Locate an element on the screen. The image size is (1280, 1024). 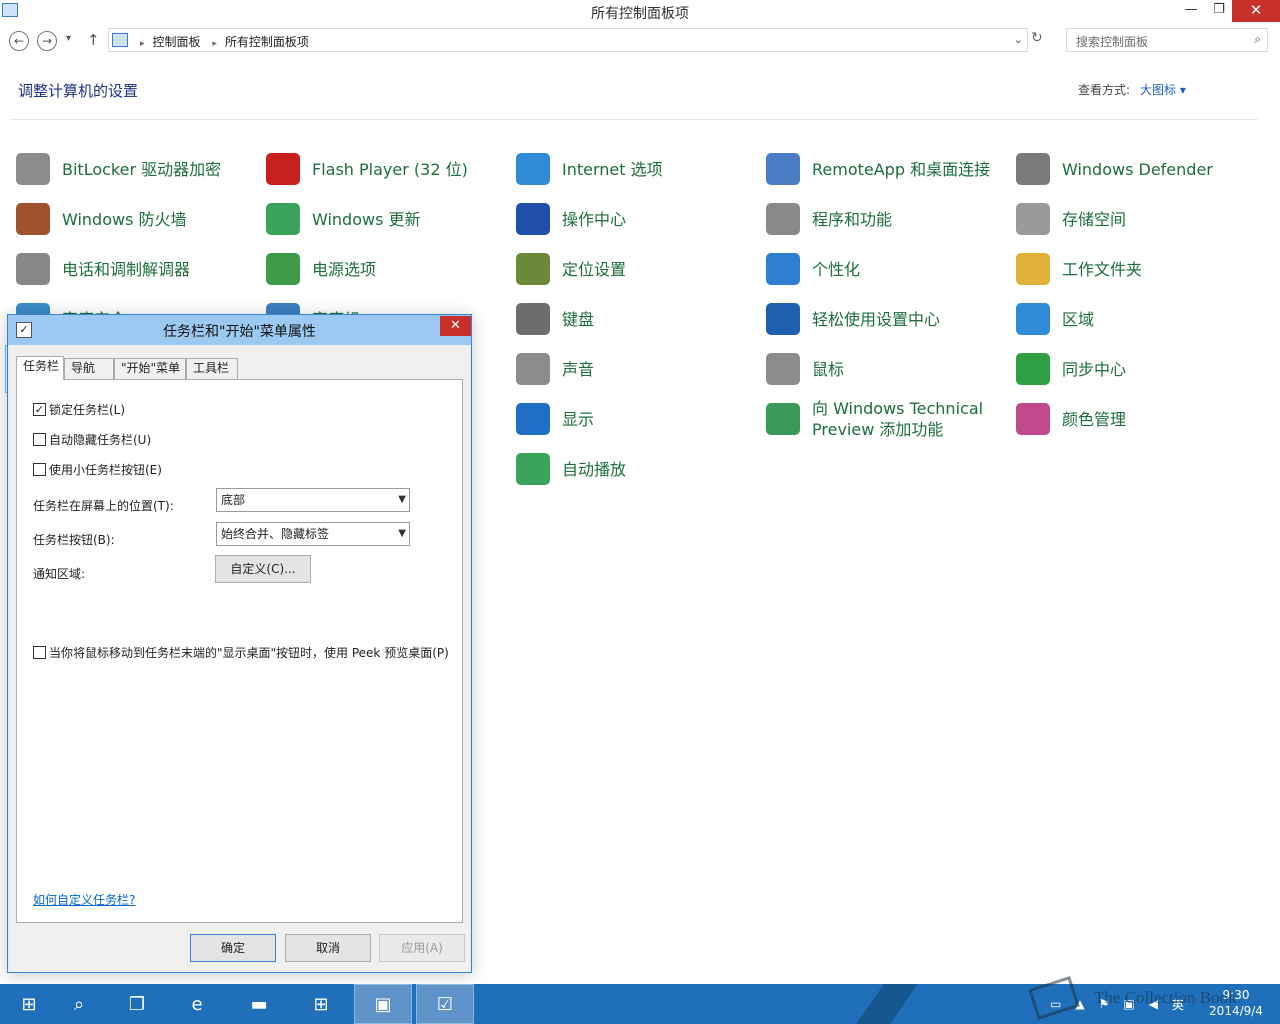
task-view-icon: ❐ is located at coordinates (137, 1004).